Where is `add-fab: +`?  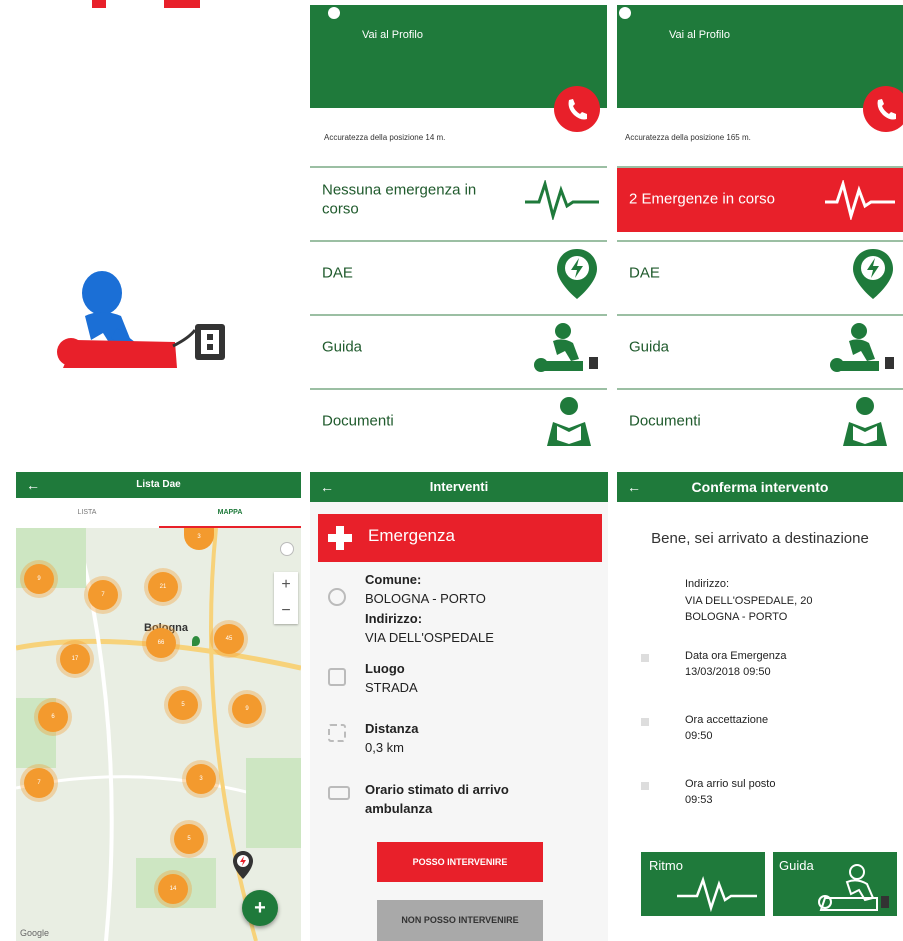 add-fab: + is located at coordinates (260, 908).